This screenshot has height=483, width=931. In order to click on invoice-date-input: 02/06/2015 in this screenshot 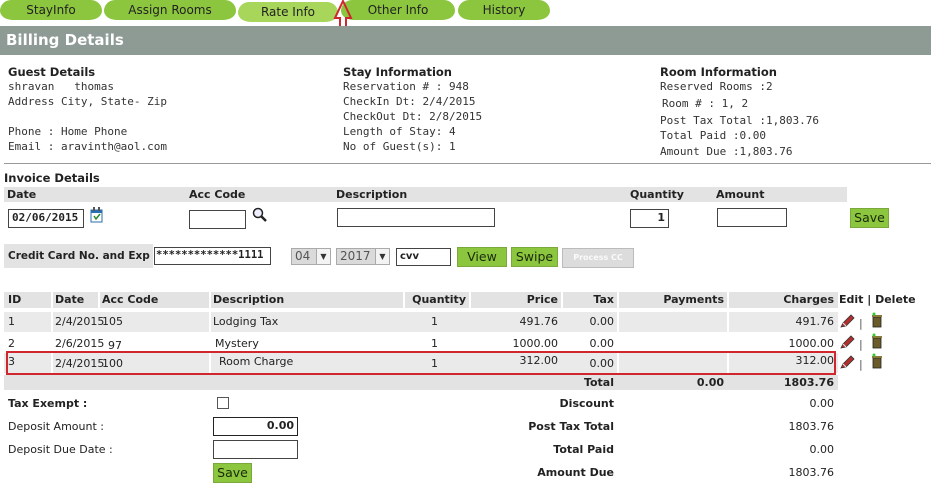, I will do `click(46, 218)`.